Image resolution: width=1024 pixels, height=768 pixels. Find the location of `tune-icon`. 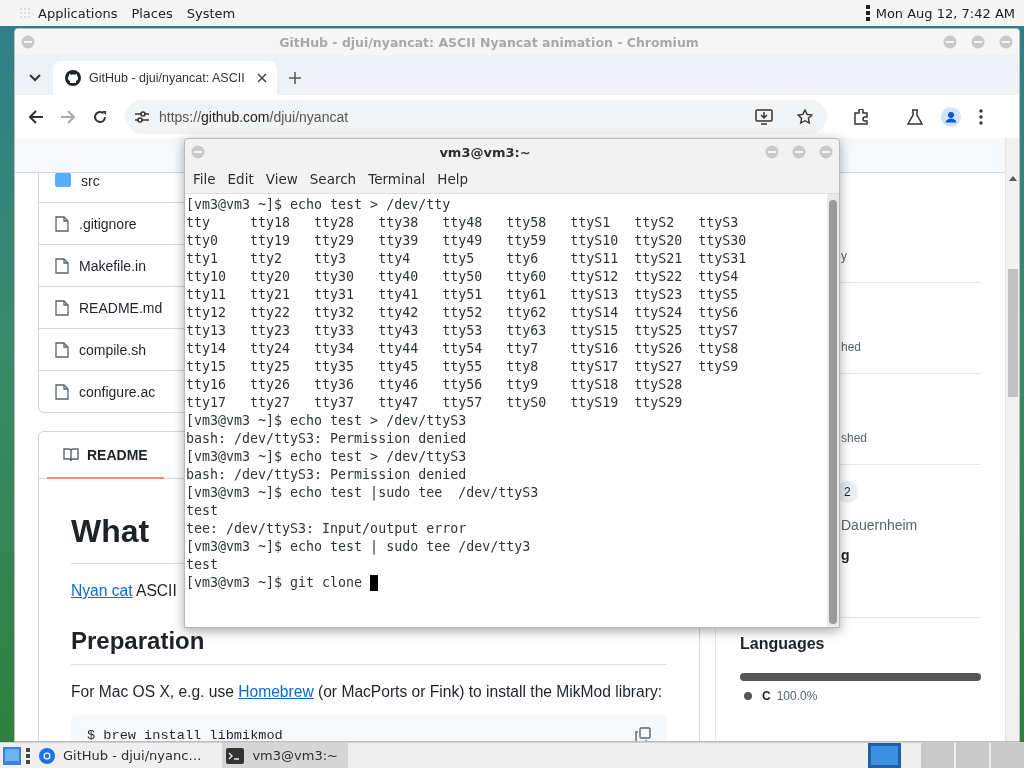

tune-icon is located at coordinates (142, 116).